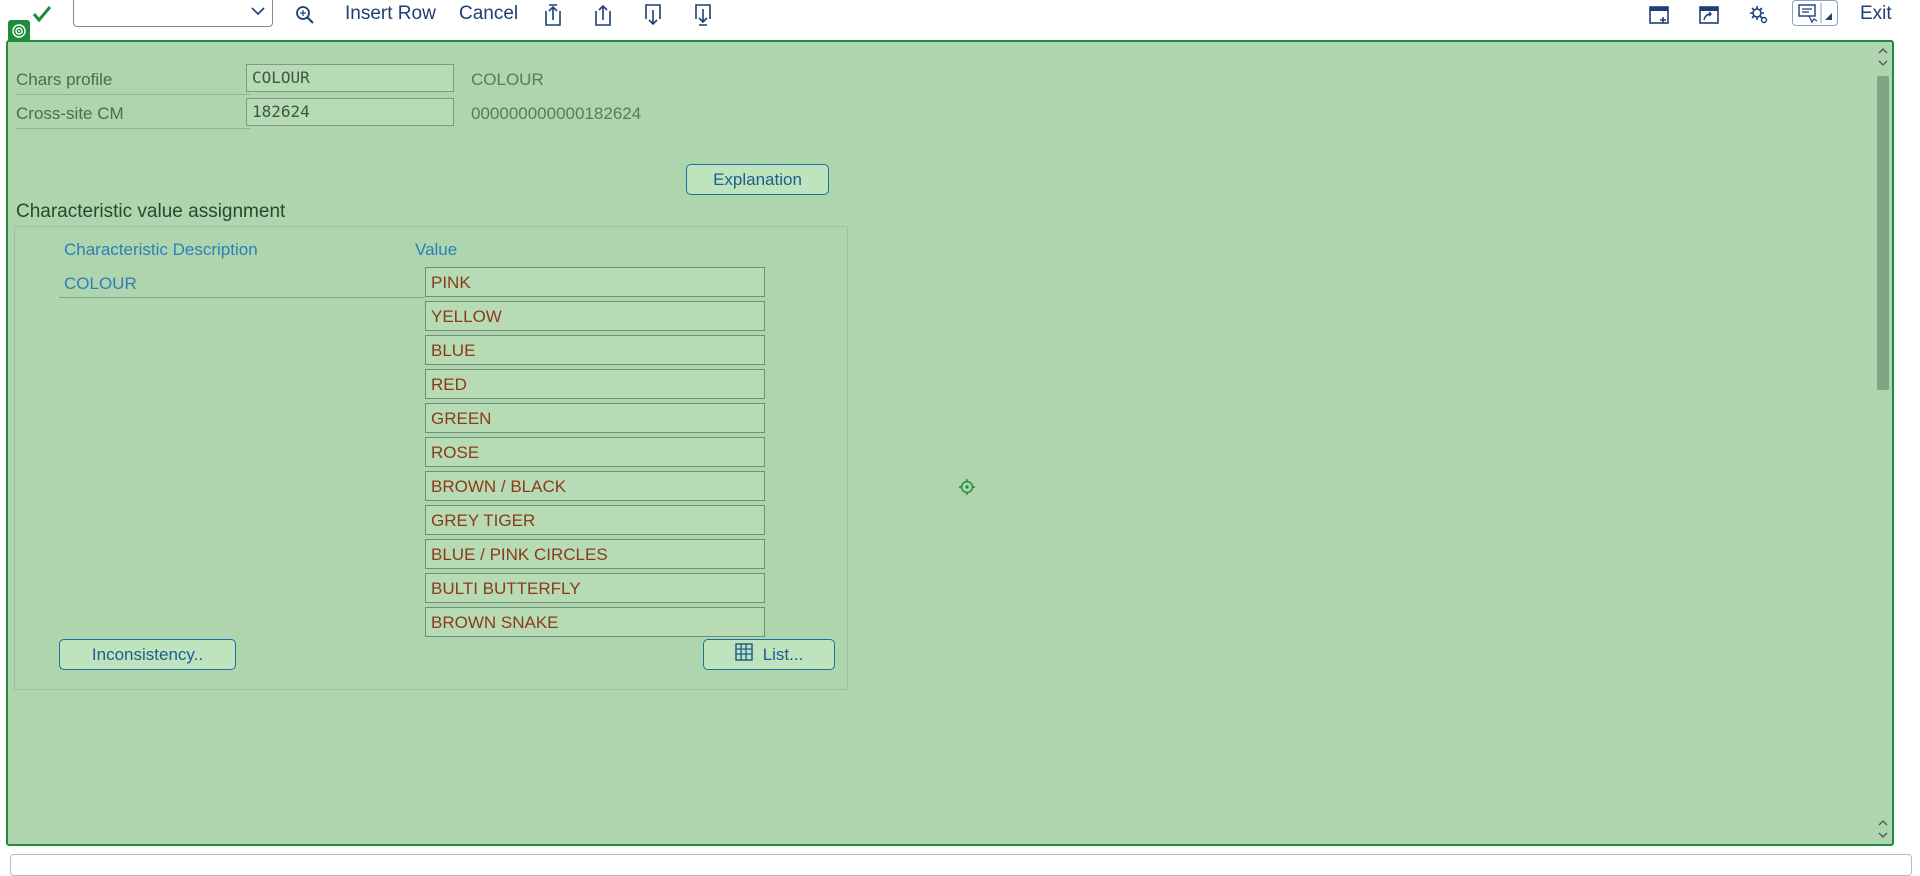  I want to click on explanation-button: Explanation, so click(757, 179).